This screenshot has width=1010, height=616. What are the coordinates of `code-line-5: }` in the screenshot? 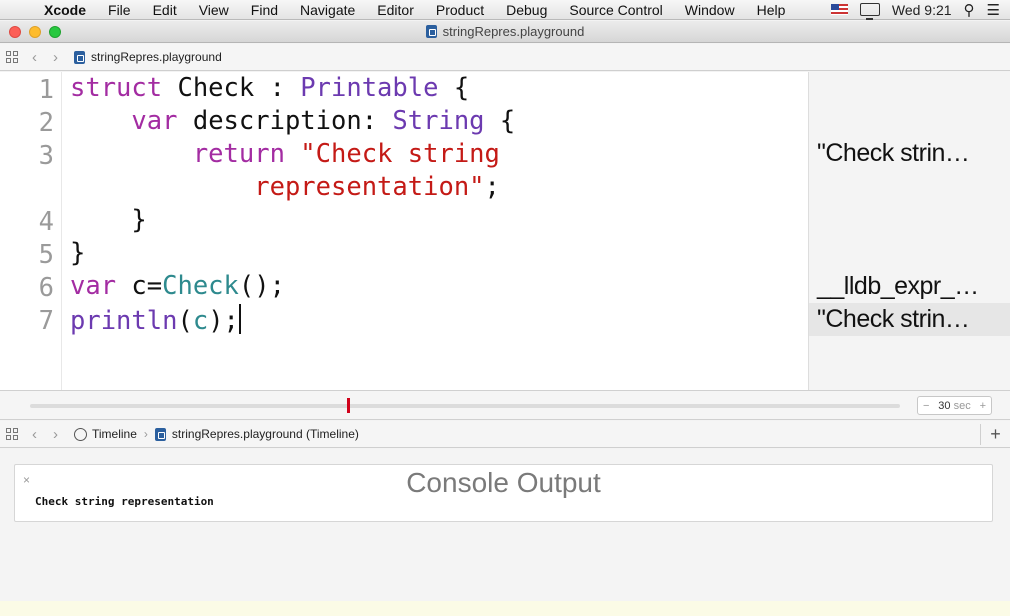 It's located at (77, 253).